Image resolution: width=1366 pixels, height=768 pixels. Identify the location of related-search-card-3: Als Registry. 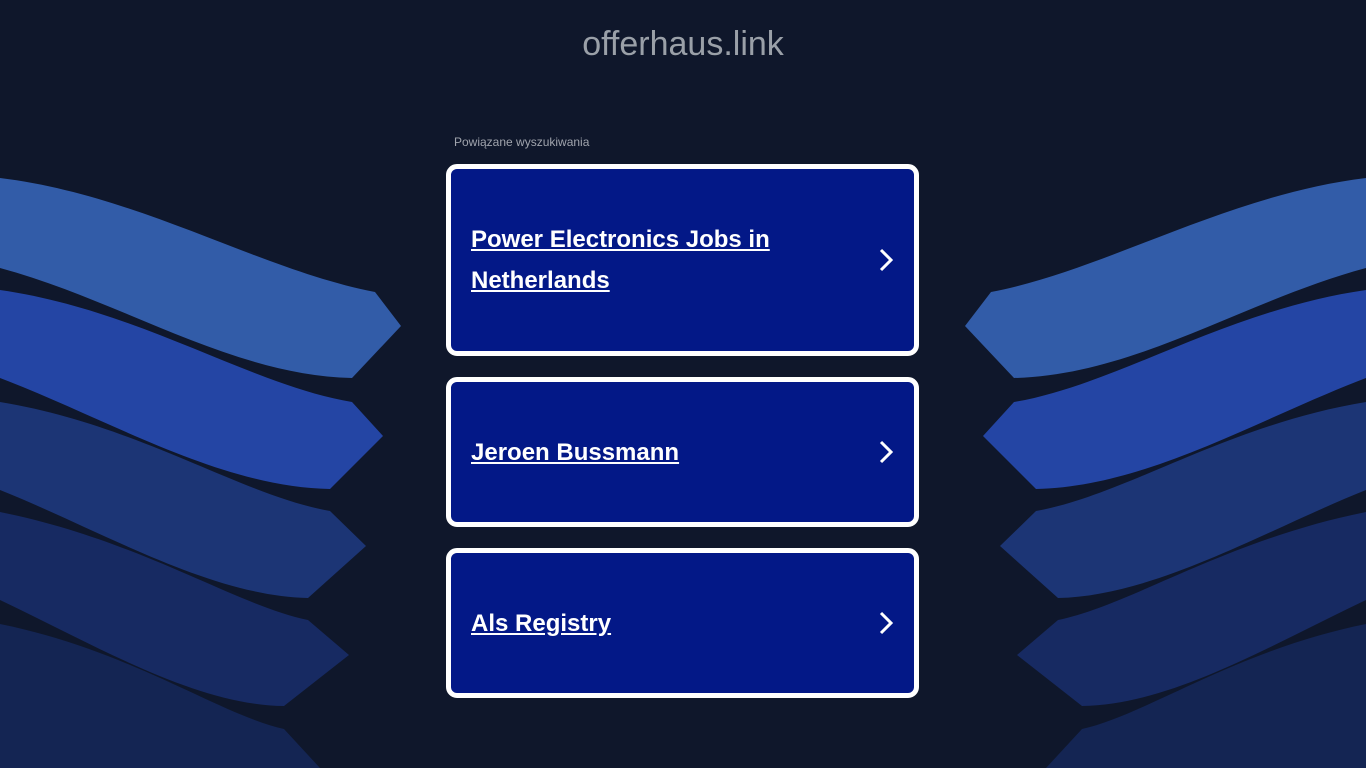
(682, 623).